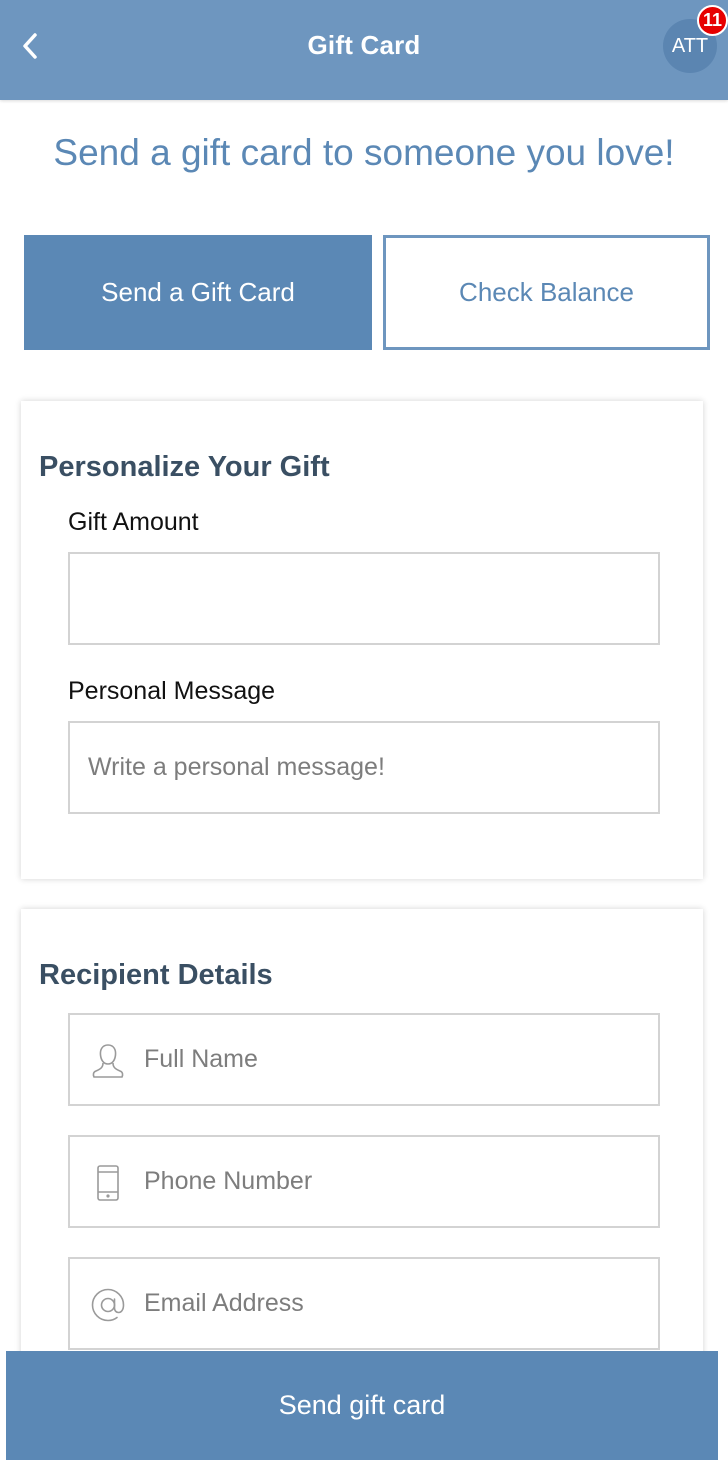  I want to click on phone-field-box, so click(364, 1181).